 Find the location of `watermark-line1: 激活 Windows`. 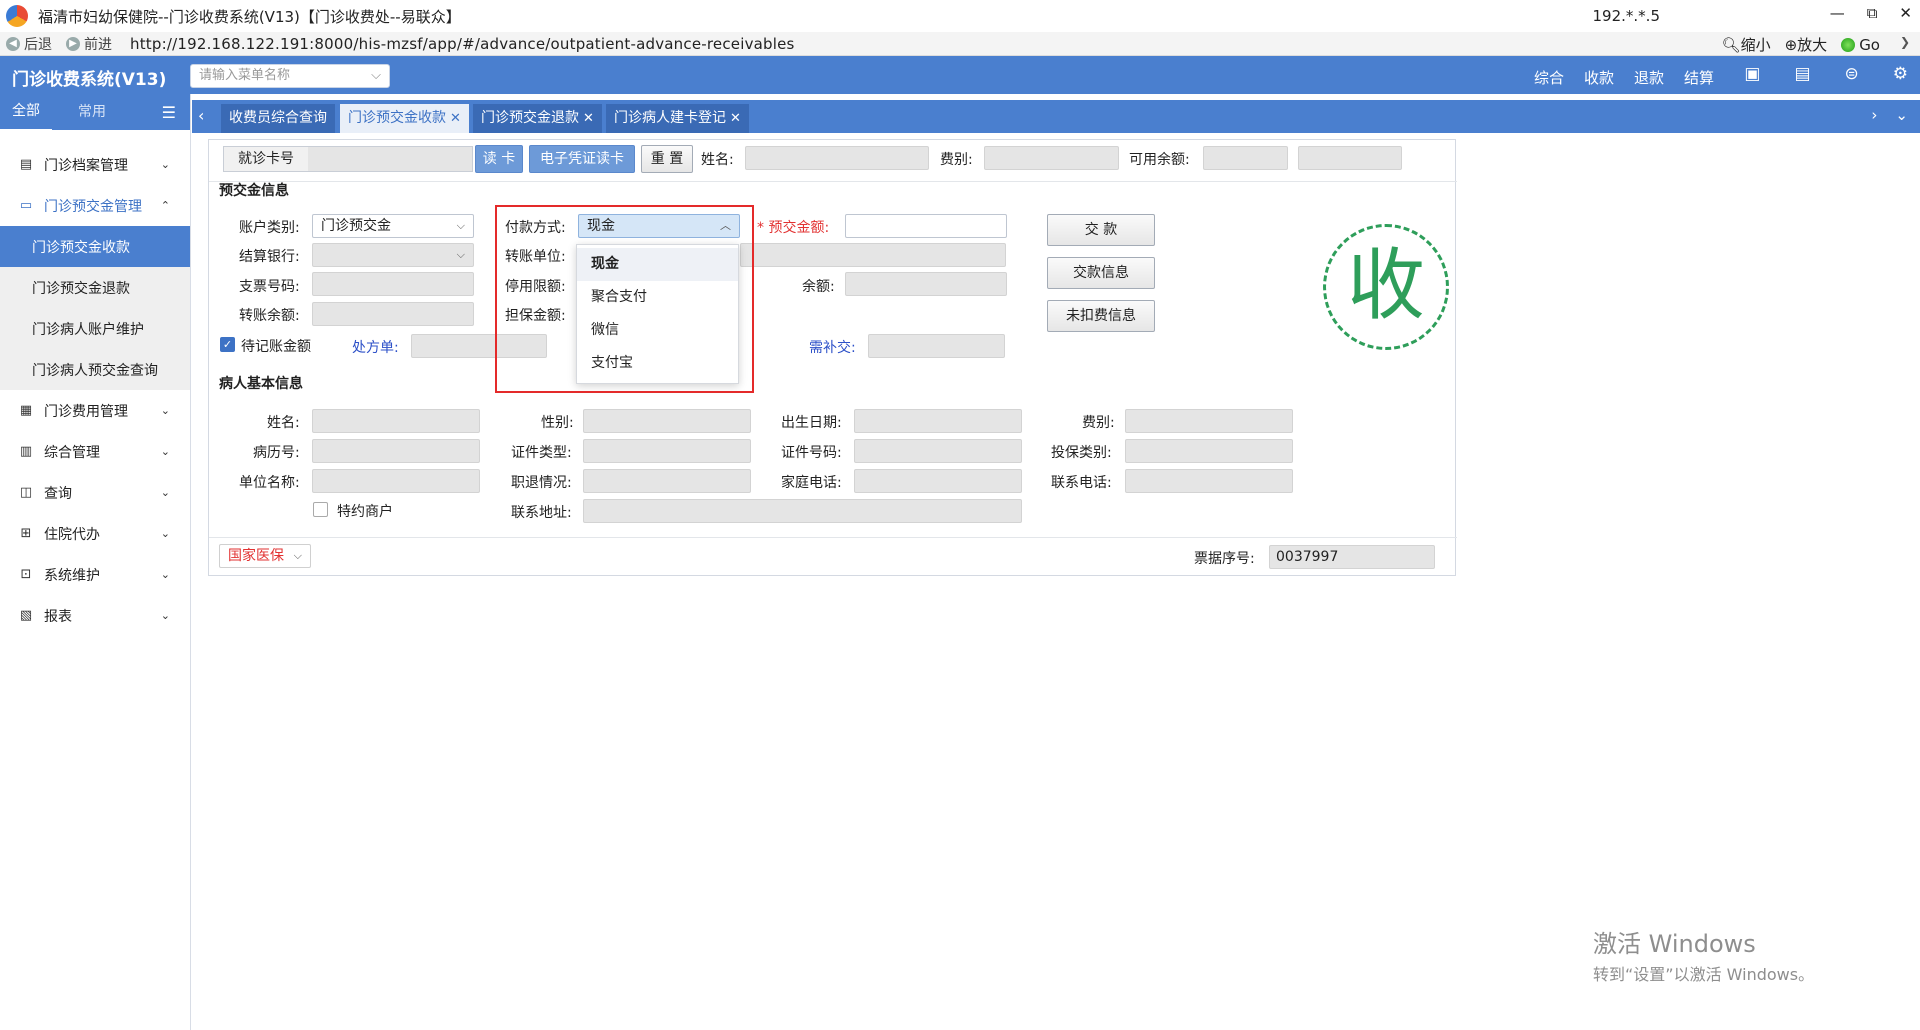

watermark-line1: 激活 Windows is located at coordinates (1674, 944).